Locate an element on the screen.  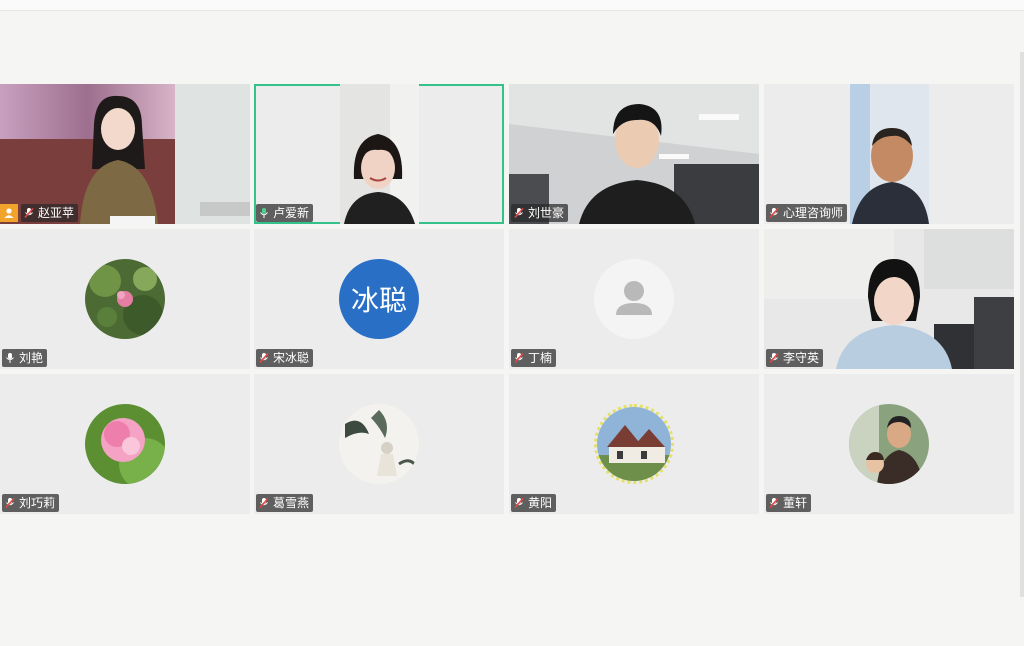
participant-label: 丁楠 is located at coordinates (534, 358).